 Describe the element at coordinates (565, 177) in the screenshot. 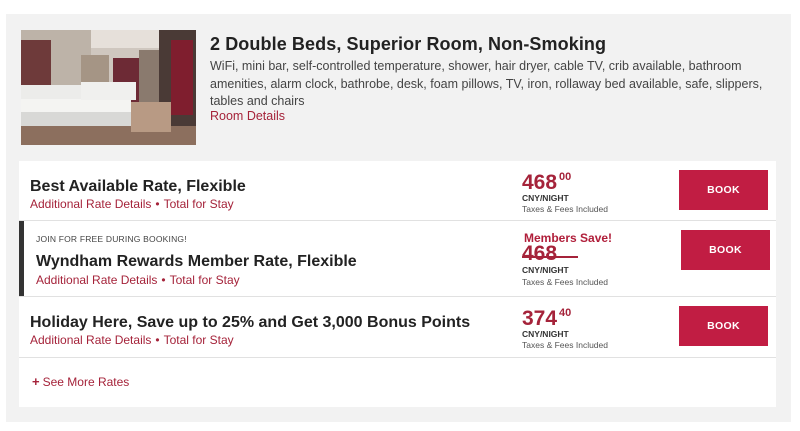

I see `price-cents: 00` at that location.